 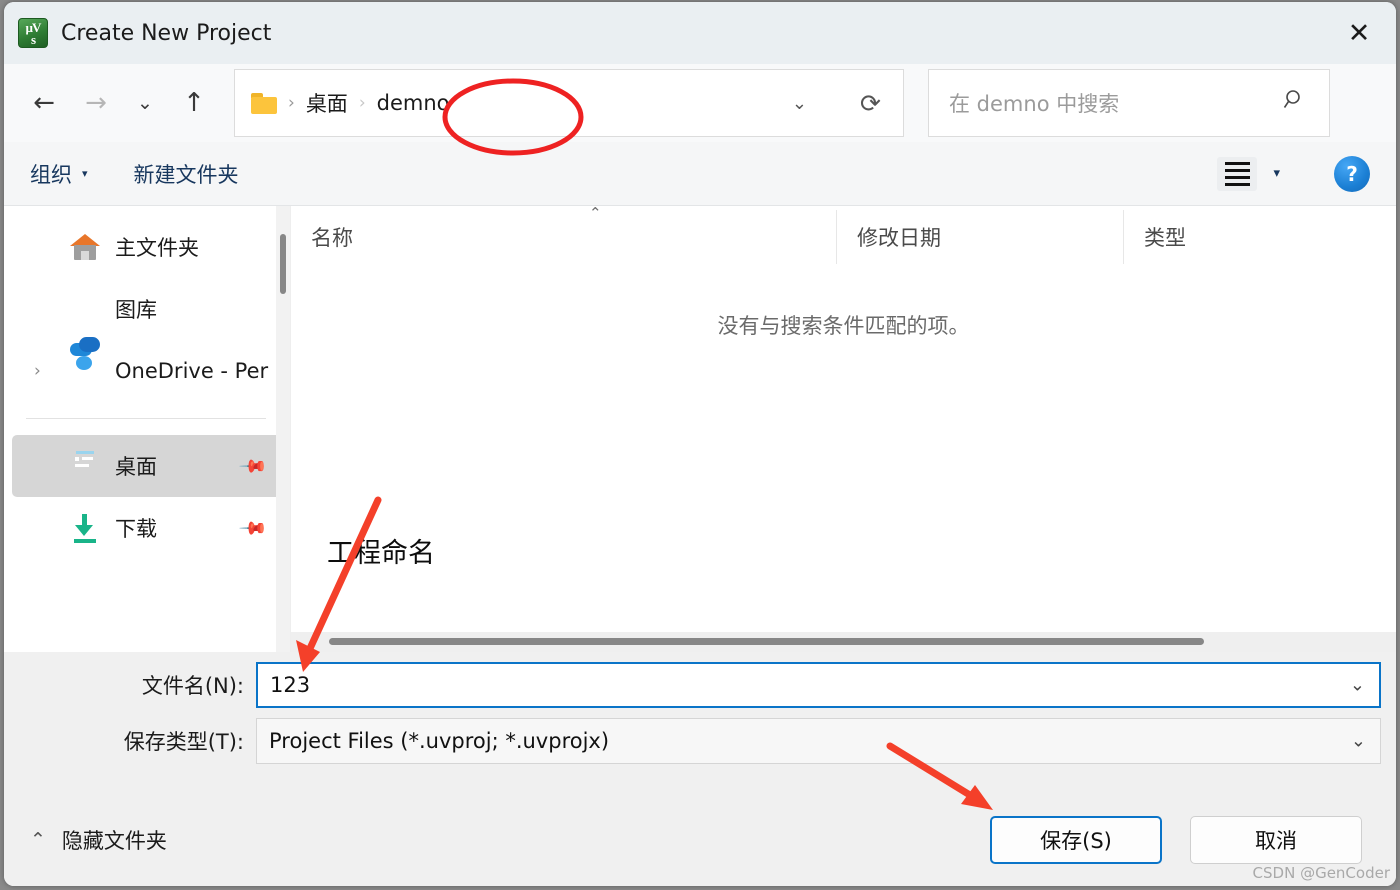 I want to click on filename-row: 文件名(N): 123 ⌄, so click(x=700, y=685).